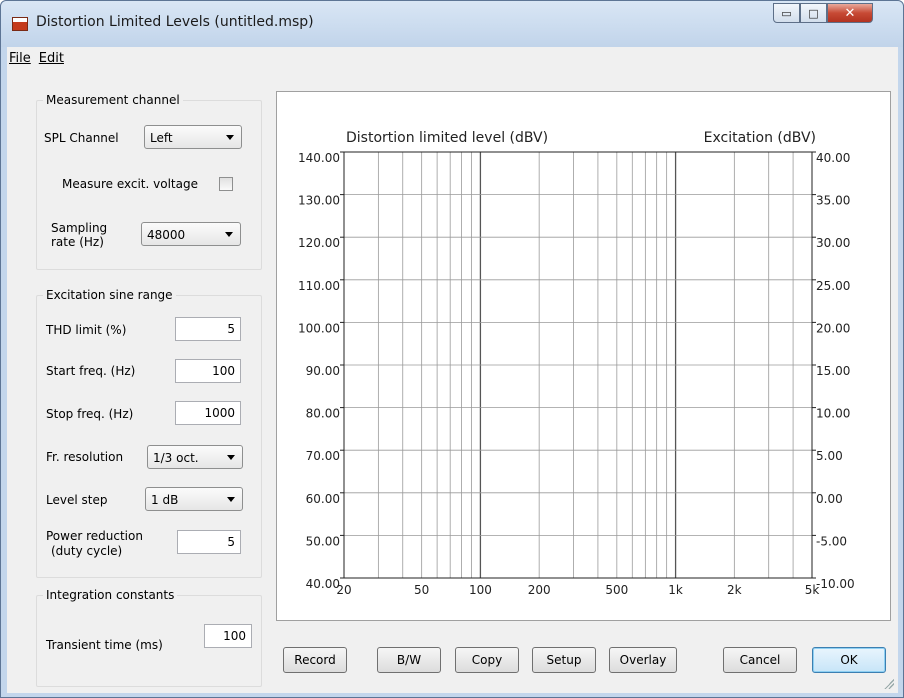  I want to click on x-tick-label: 500, so click(616, 590).